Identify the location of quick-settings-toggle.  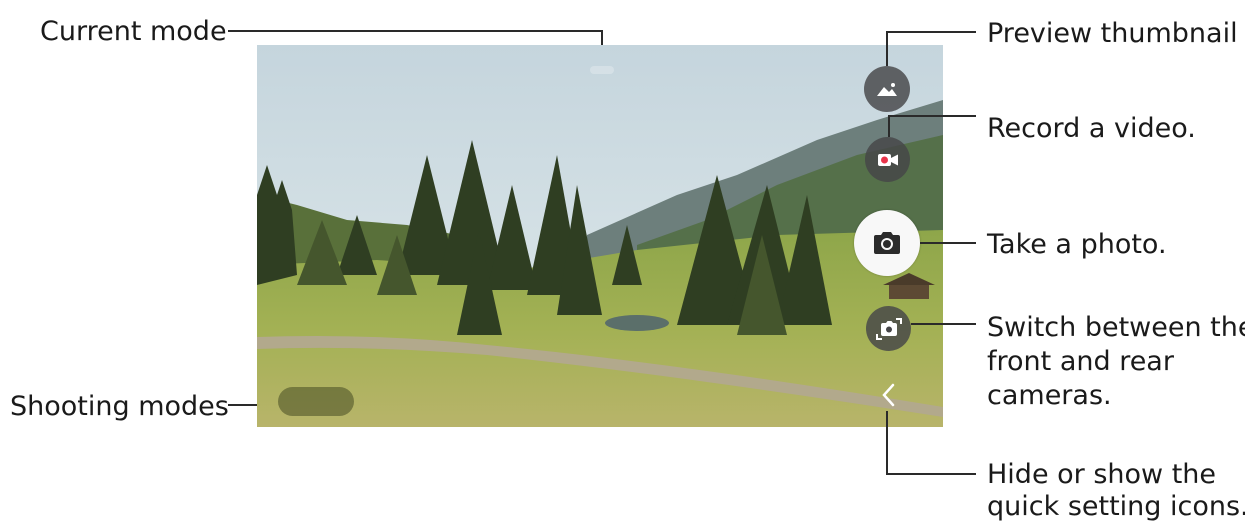
(888, 397).